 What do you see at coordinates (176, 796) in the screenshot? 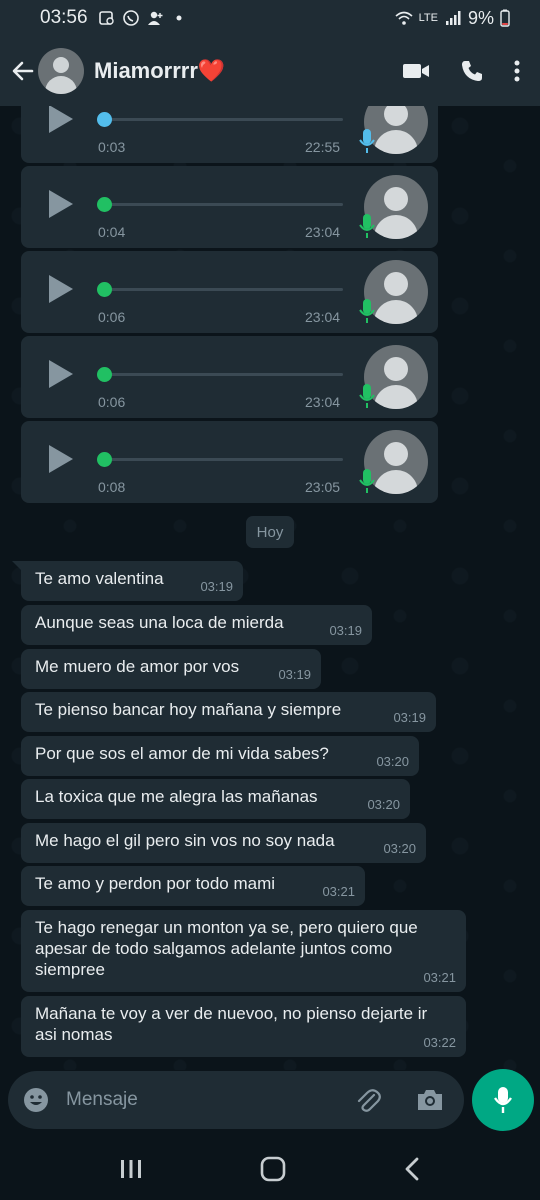
I see `message-text: La toxica que me alegra las mañanas` at bounding box center [176, 796].